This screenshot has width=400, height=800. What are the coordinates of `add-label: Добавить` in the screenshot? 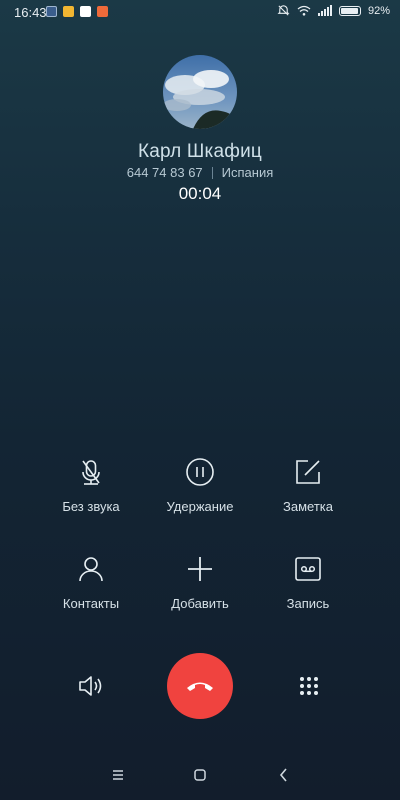 It's located at (200, 603).